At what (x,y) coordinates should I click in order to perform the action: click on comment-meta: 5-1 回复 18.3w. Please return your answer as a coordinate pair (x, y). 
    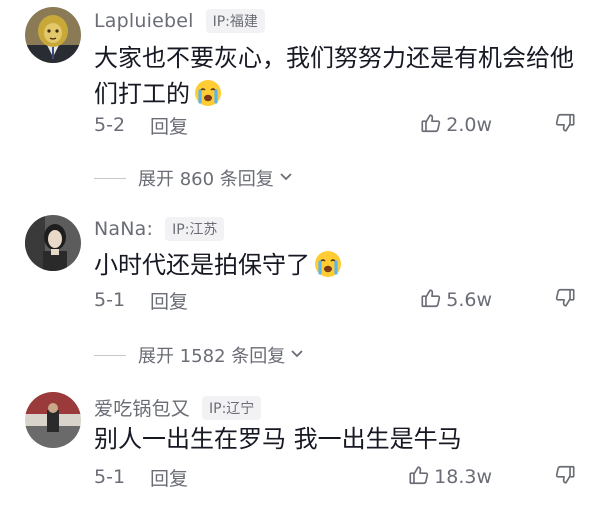
    Looking at the image, I should click on (337, 477).